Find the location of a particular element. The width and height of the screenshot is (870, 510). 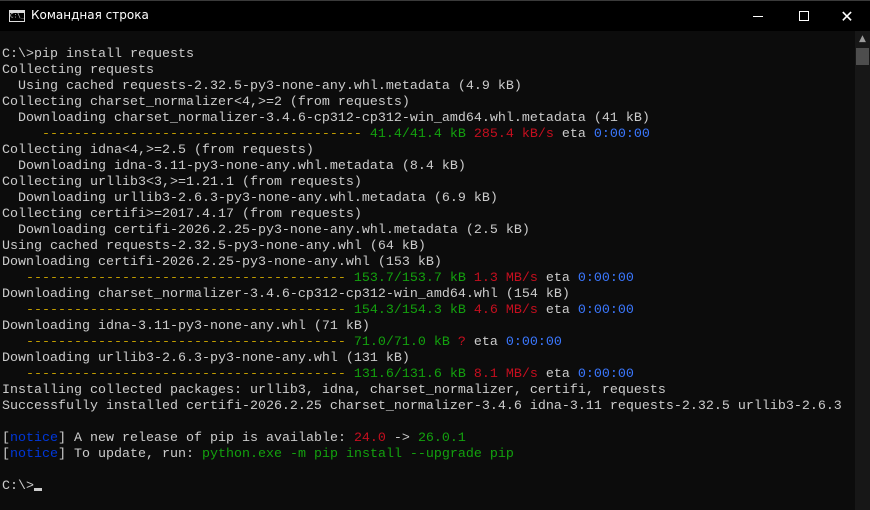

console-text-green: python.exe -m pip install --upgrade pip is located at coordinates (357, 454).